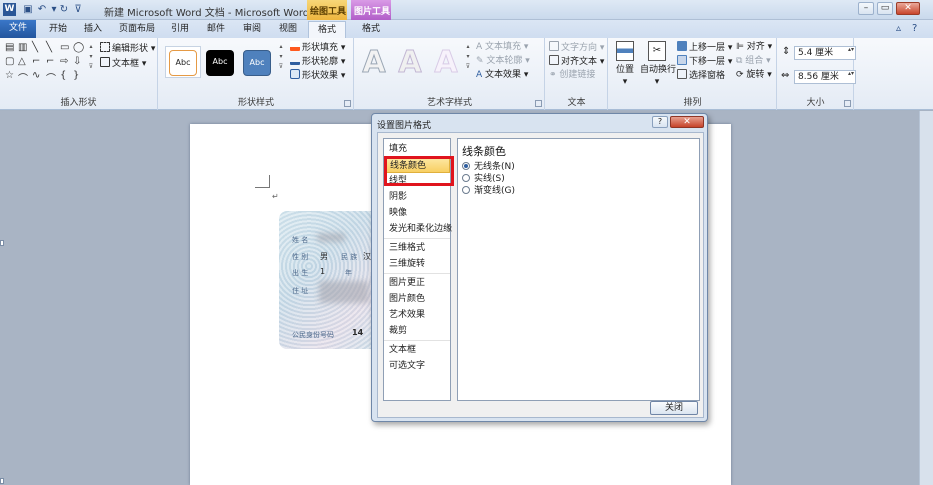 The width and height of the screenshot is (933, 485). I want to click on nav-item-fill: 填充, so click(417, 149).